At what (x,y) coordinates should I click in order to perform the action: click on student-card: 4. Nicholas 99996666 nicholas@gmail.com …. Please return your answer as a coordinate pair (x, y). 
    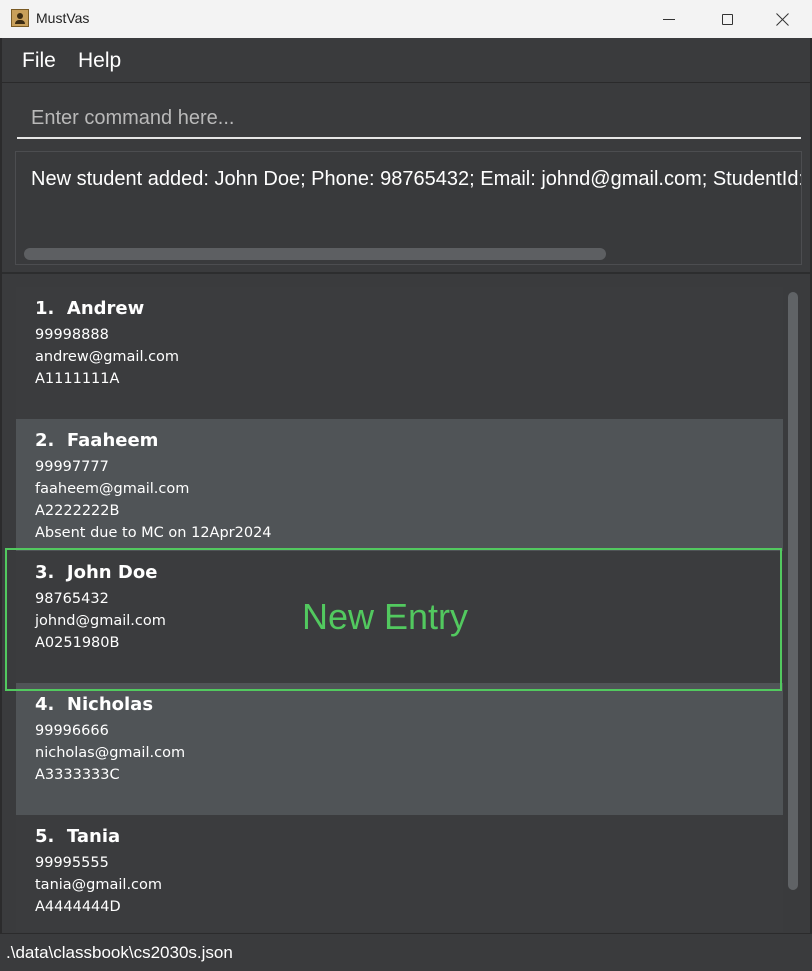
    Looking at the image, I should click on (399, 749).